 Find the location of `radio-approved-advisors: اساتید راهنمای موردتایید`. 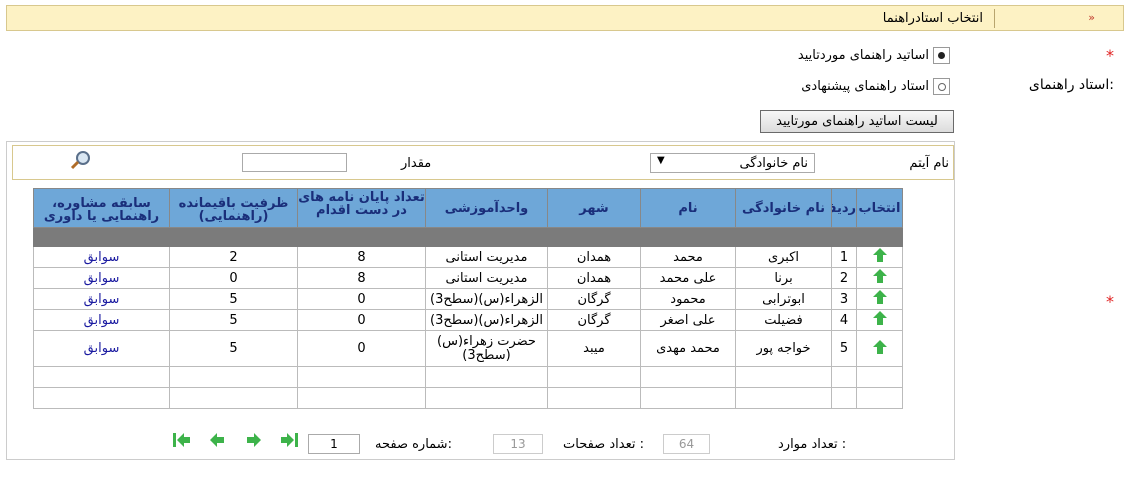

radio-approved-advisors: اساتید راهنمای موردتایید is located at coordinates (874, 55).